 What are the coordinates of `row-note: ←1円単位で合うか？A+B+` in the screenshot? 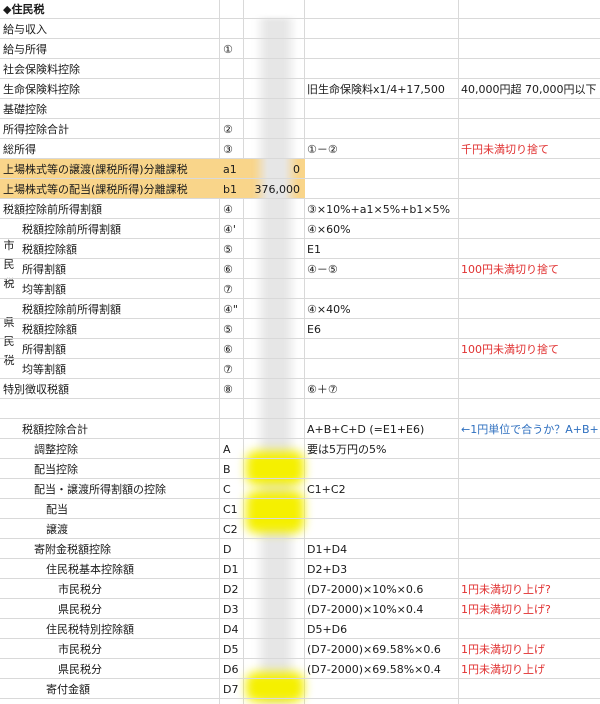 It's located at (530, 429).